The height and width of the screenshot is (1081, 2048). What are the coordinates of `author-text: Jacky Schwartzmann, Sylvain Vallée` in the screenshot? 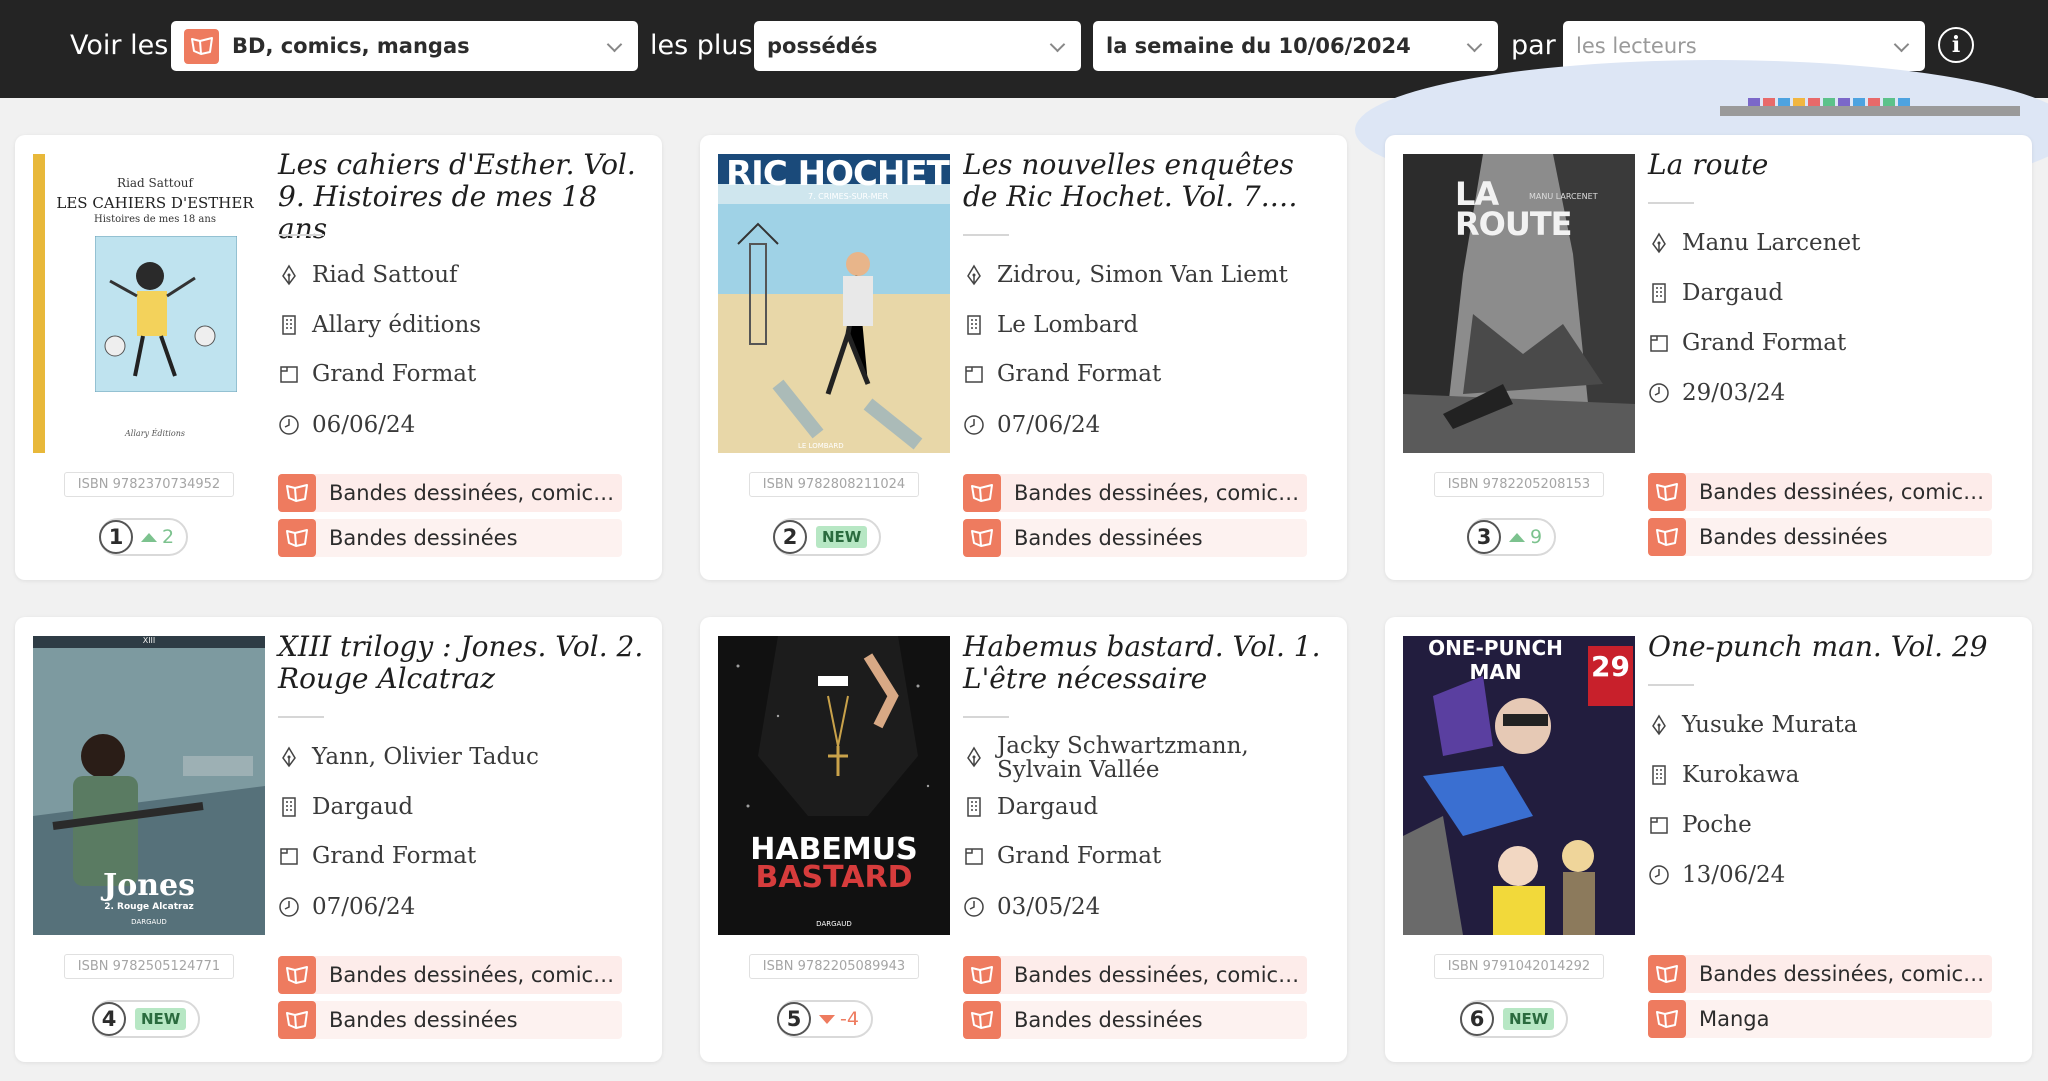 It's located at (1165, 758).